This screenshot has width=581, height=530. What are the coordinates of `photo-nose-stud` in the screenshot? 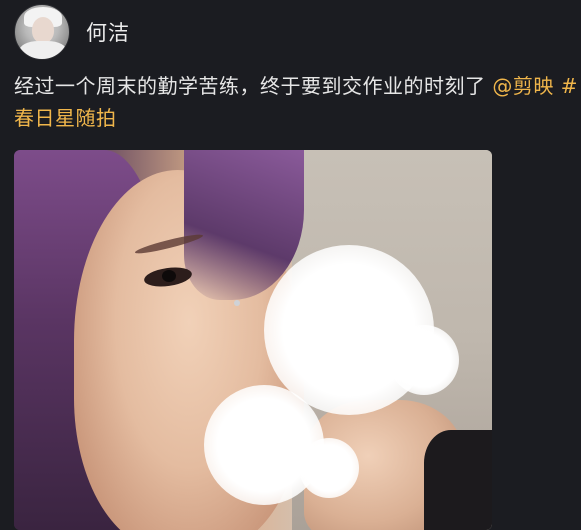 It's located at (237, 303).